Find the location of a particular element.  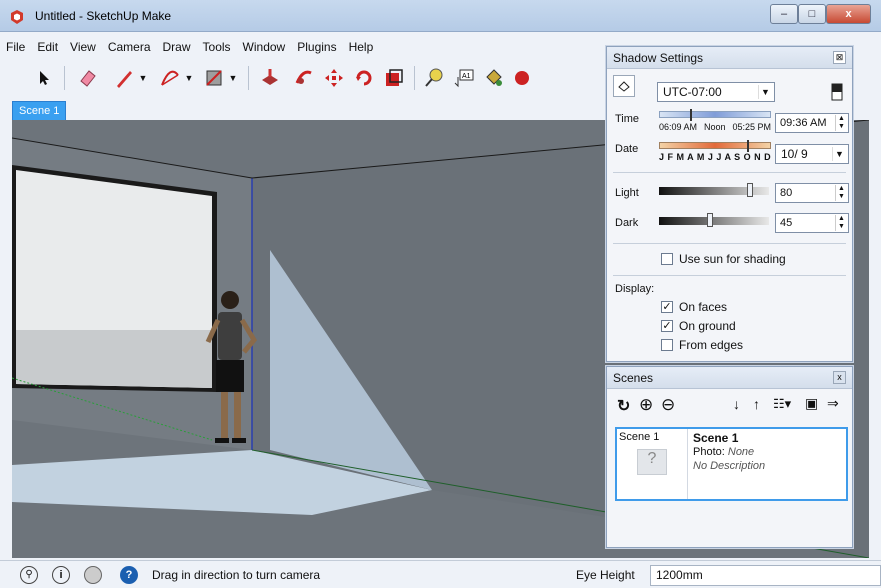

remove-scene-icon: ⊖ is located at coordinates (668, 405).